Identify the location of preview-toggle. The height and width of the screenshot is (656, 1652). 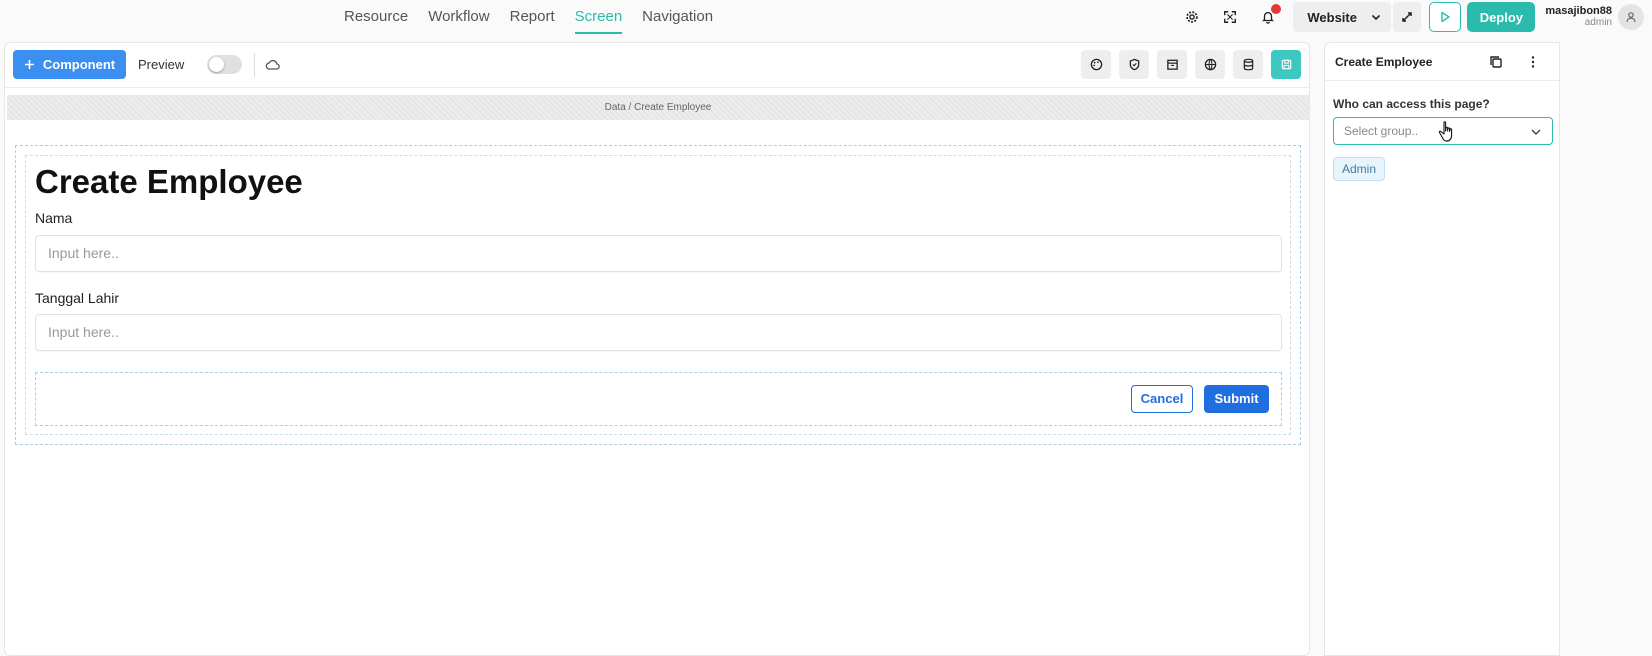
(224, 64).